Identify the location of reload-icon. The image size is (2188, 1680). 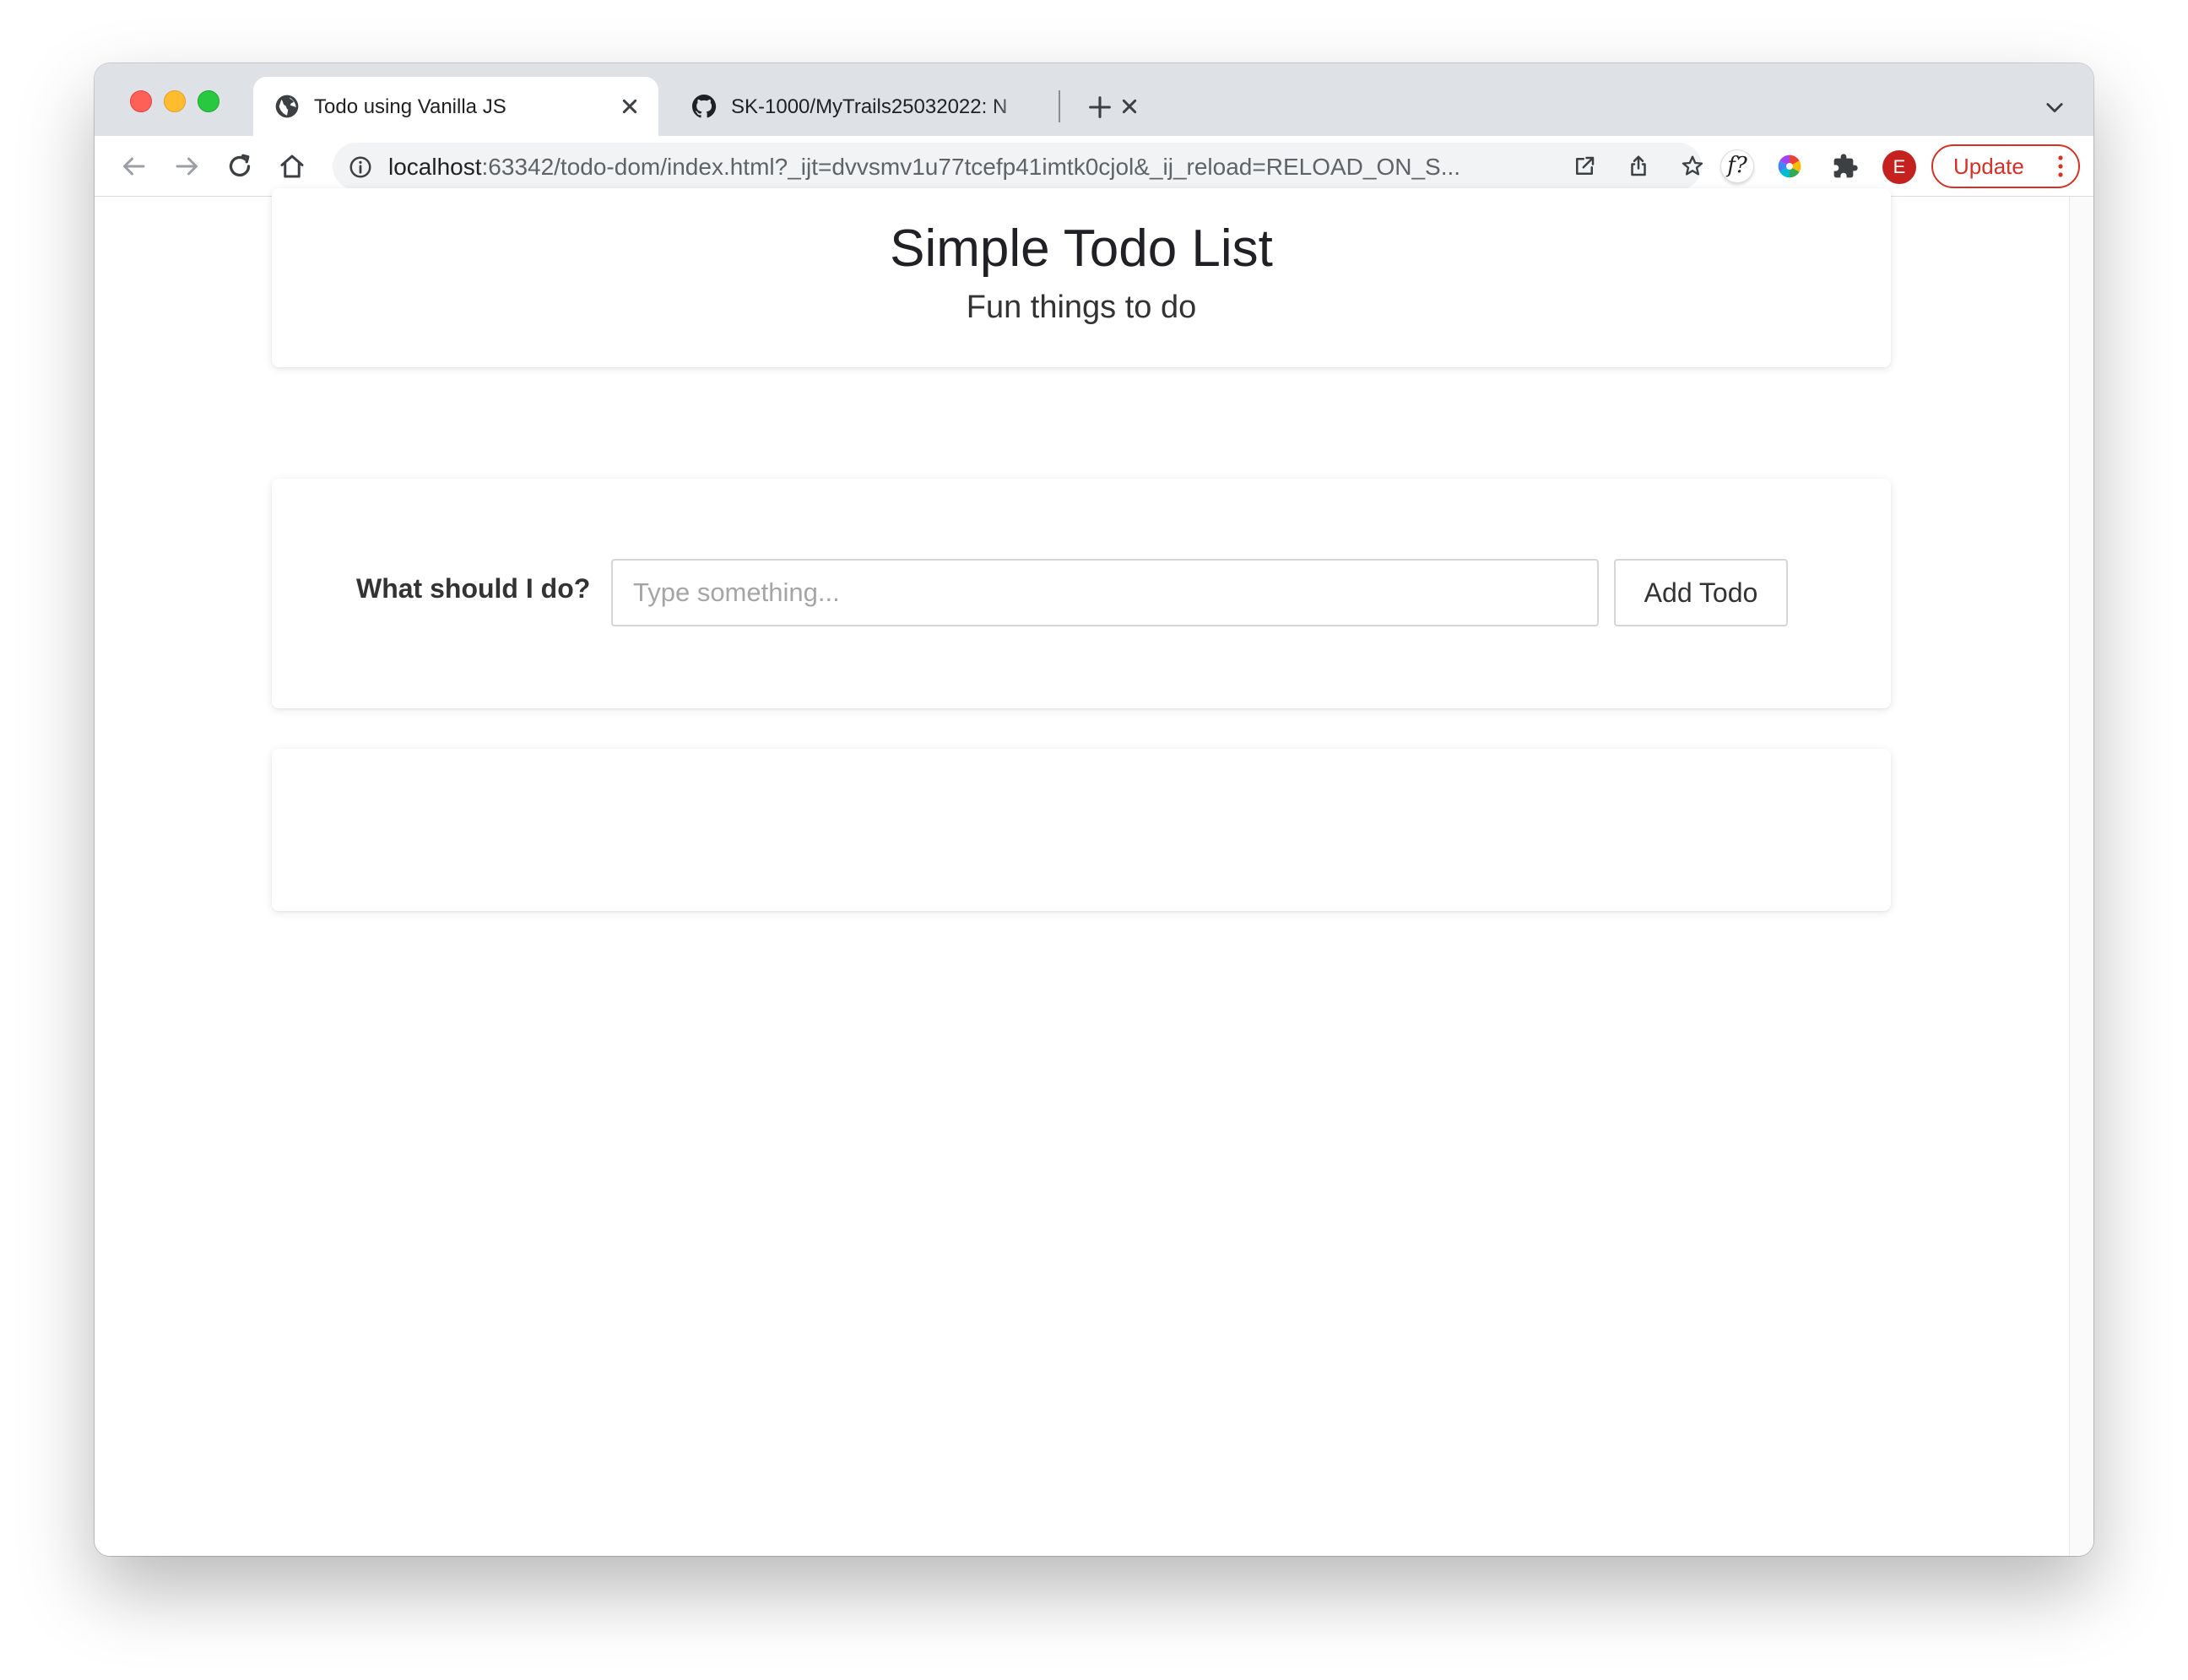
(240, 166).